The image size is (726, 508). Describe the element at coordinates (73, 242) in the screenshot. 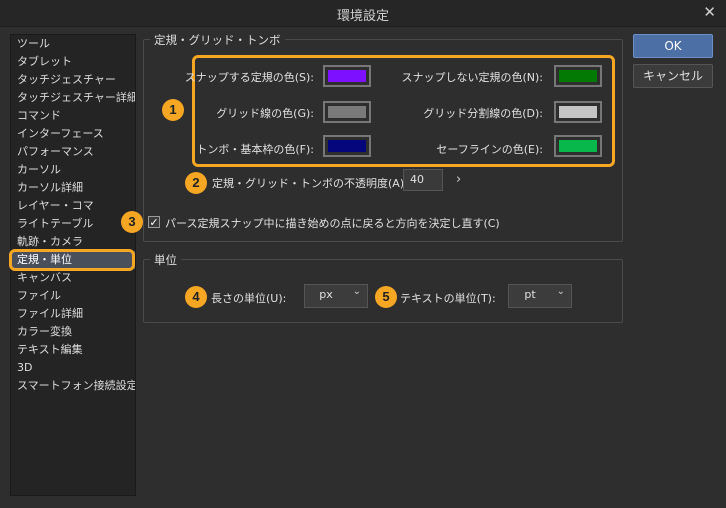

I see `sidebar-item: 軌跡・カメラ` at that location.